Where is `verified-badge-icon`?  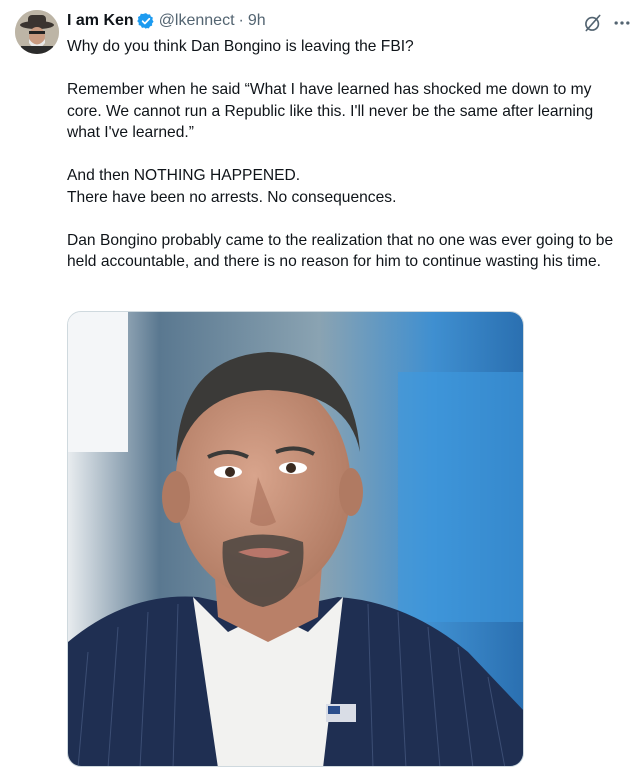
verified-badge-icon is located at coordinates (145, 21).